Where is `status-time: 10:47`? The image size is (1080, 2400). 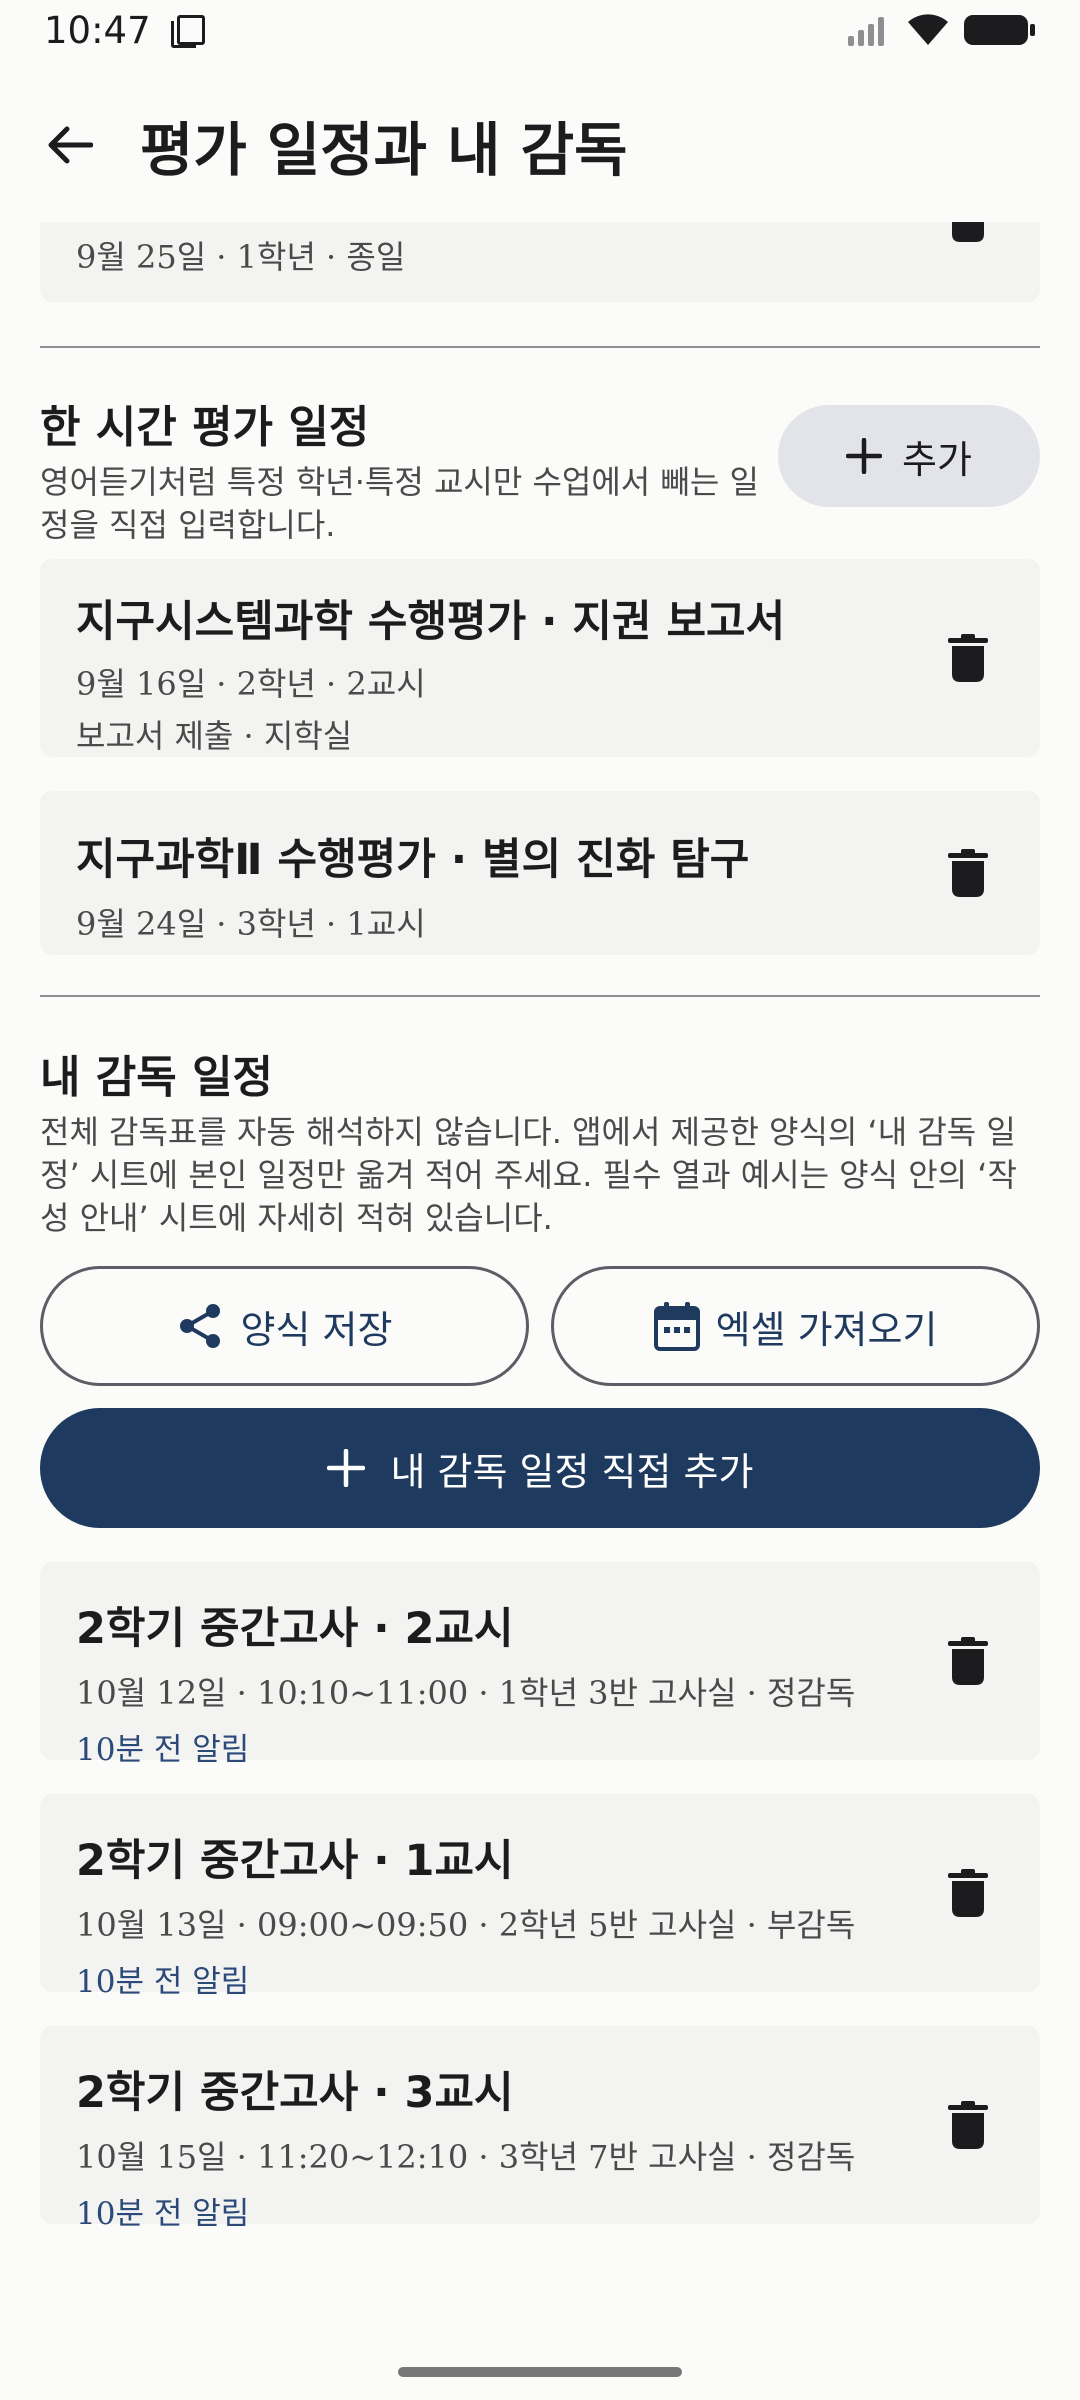
status-time: 10:47 is located at coordinates (97, 30).